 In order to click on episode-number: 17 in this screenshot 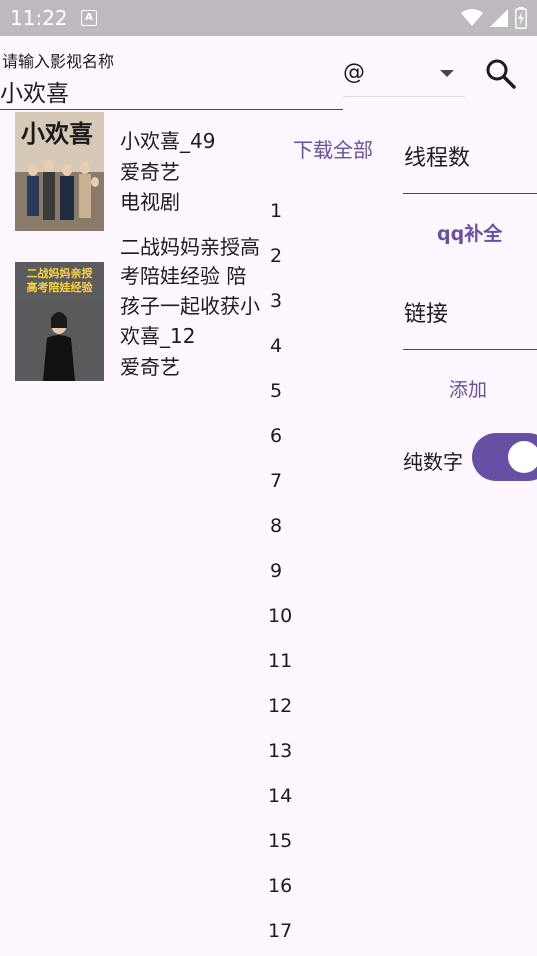, I will do `click(280, 931)`.